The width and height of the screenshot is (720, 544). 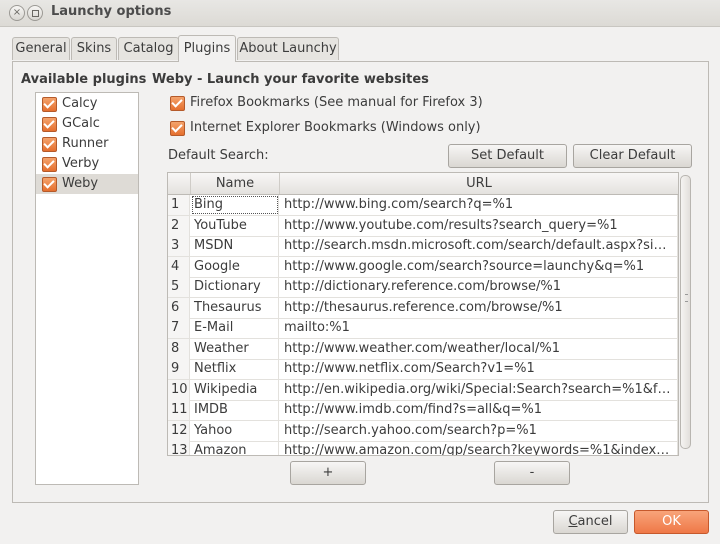 What do you see at coordinates (218, 155) in the screenshot?
I see `default-search-label: Default Search:` at bounding box center [218, 155].